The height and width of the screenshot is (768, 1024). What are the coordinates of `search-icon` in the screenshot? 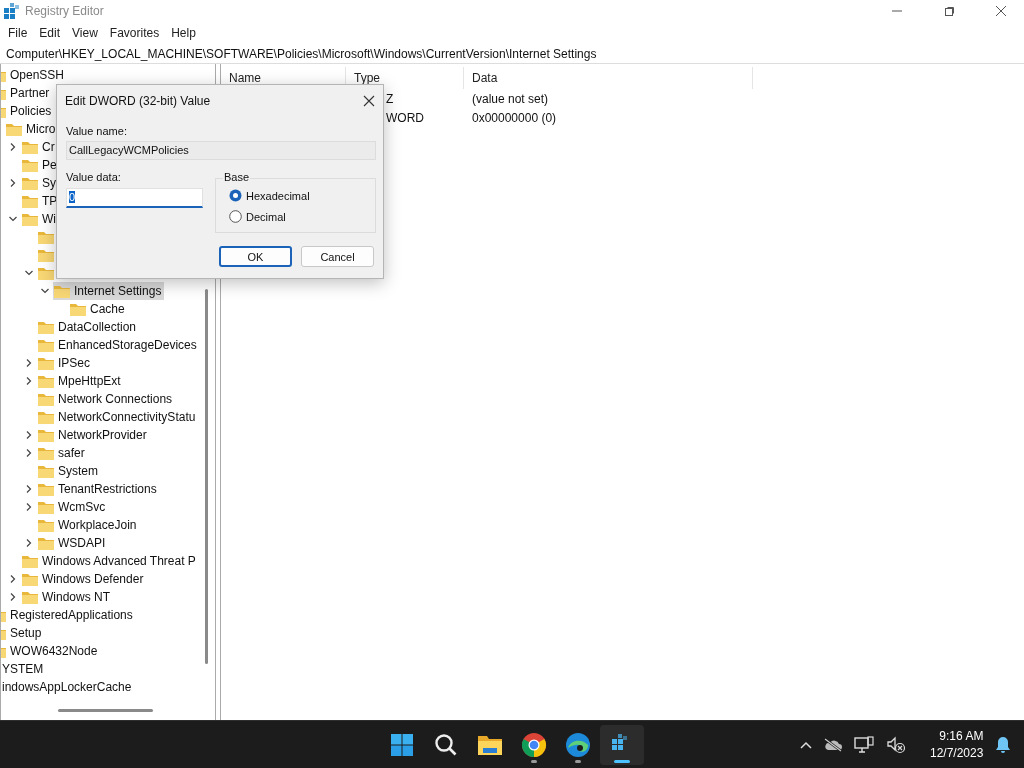 It's located at (446, 745).